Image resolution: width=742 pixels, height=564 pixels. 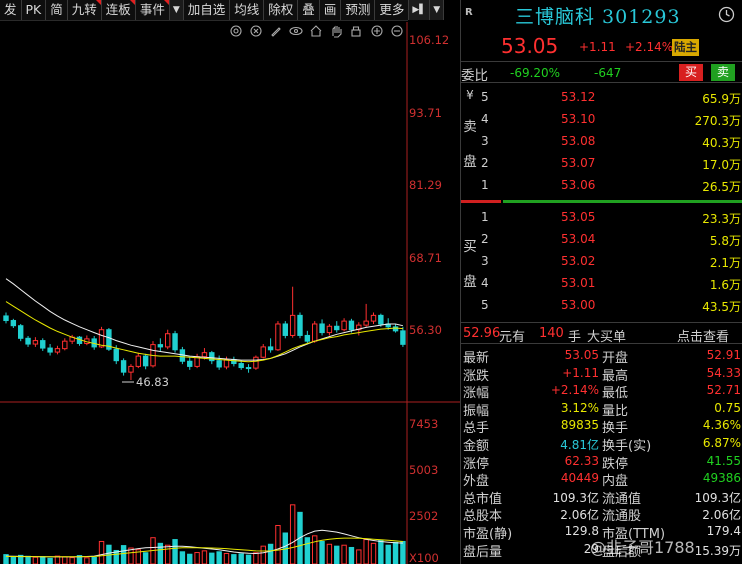 I want to click on sell-button: 卖, so click(x=723, y=72).